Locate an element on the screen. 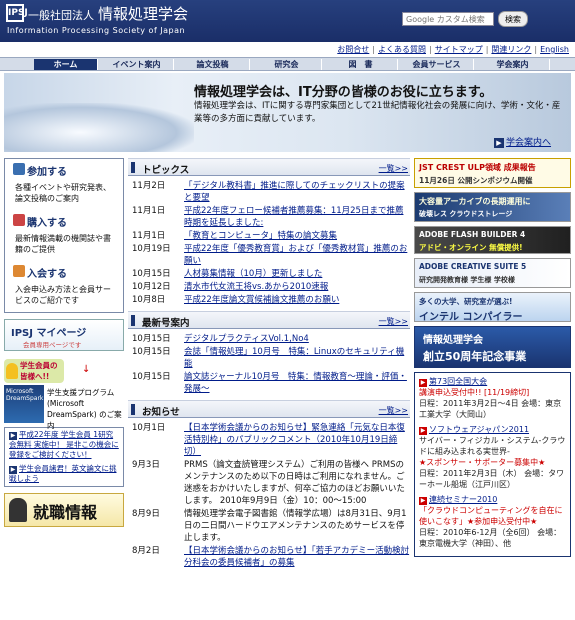 The height and width of the screenshot is (620, 575). list-item: 10月15日 論文誌ジャーナル10月号 特集：情報教育〜理論・評価・発展〜 is located at coordinates (271, 383).